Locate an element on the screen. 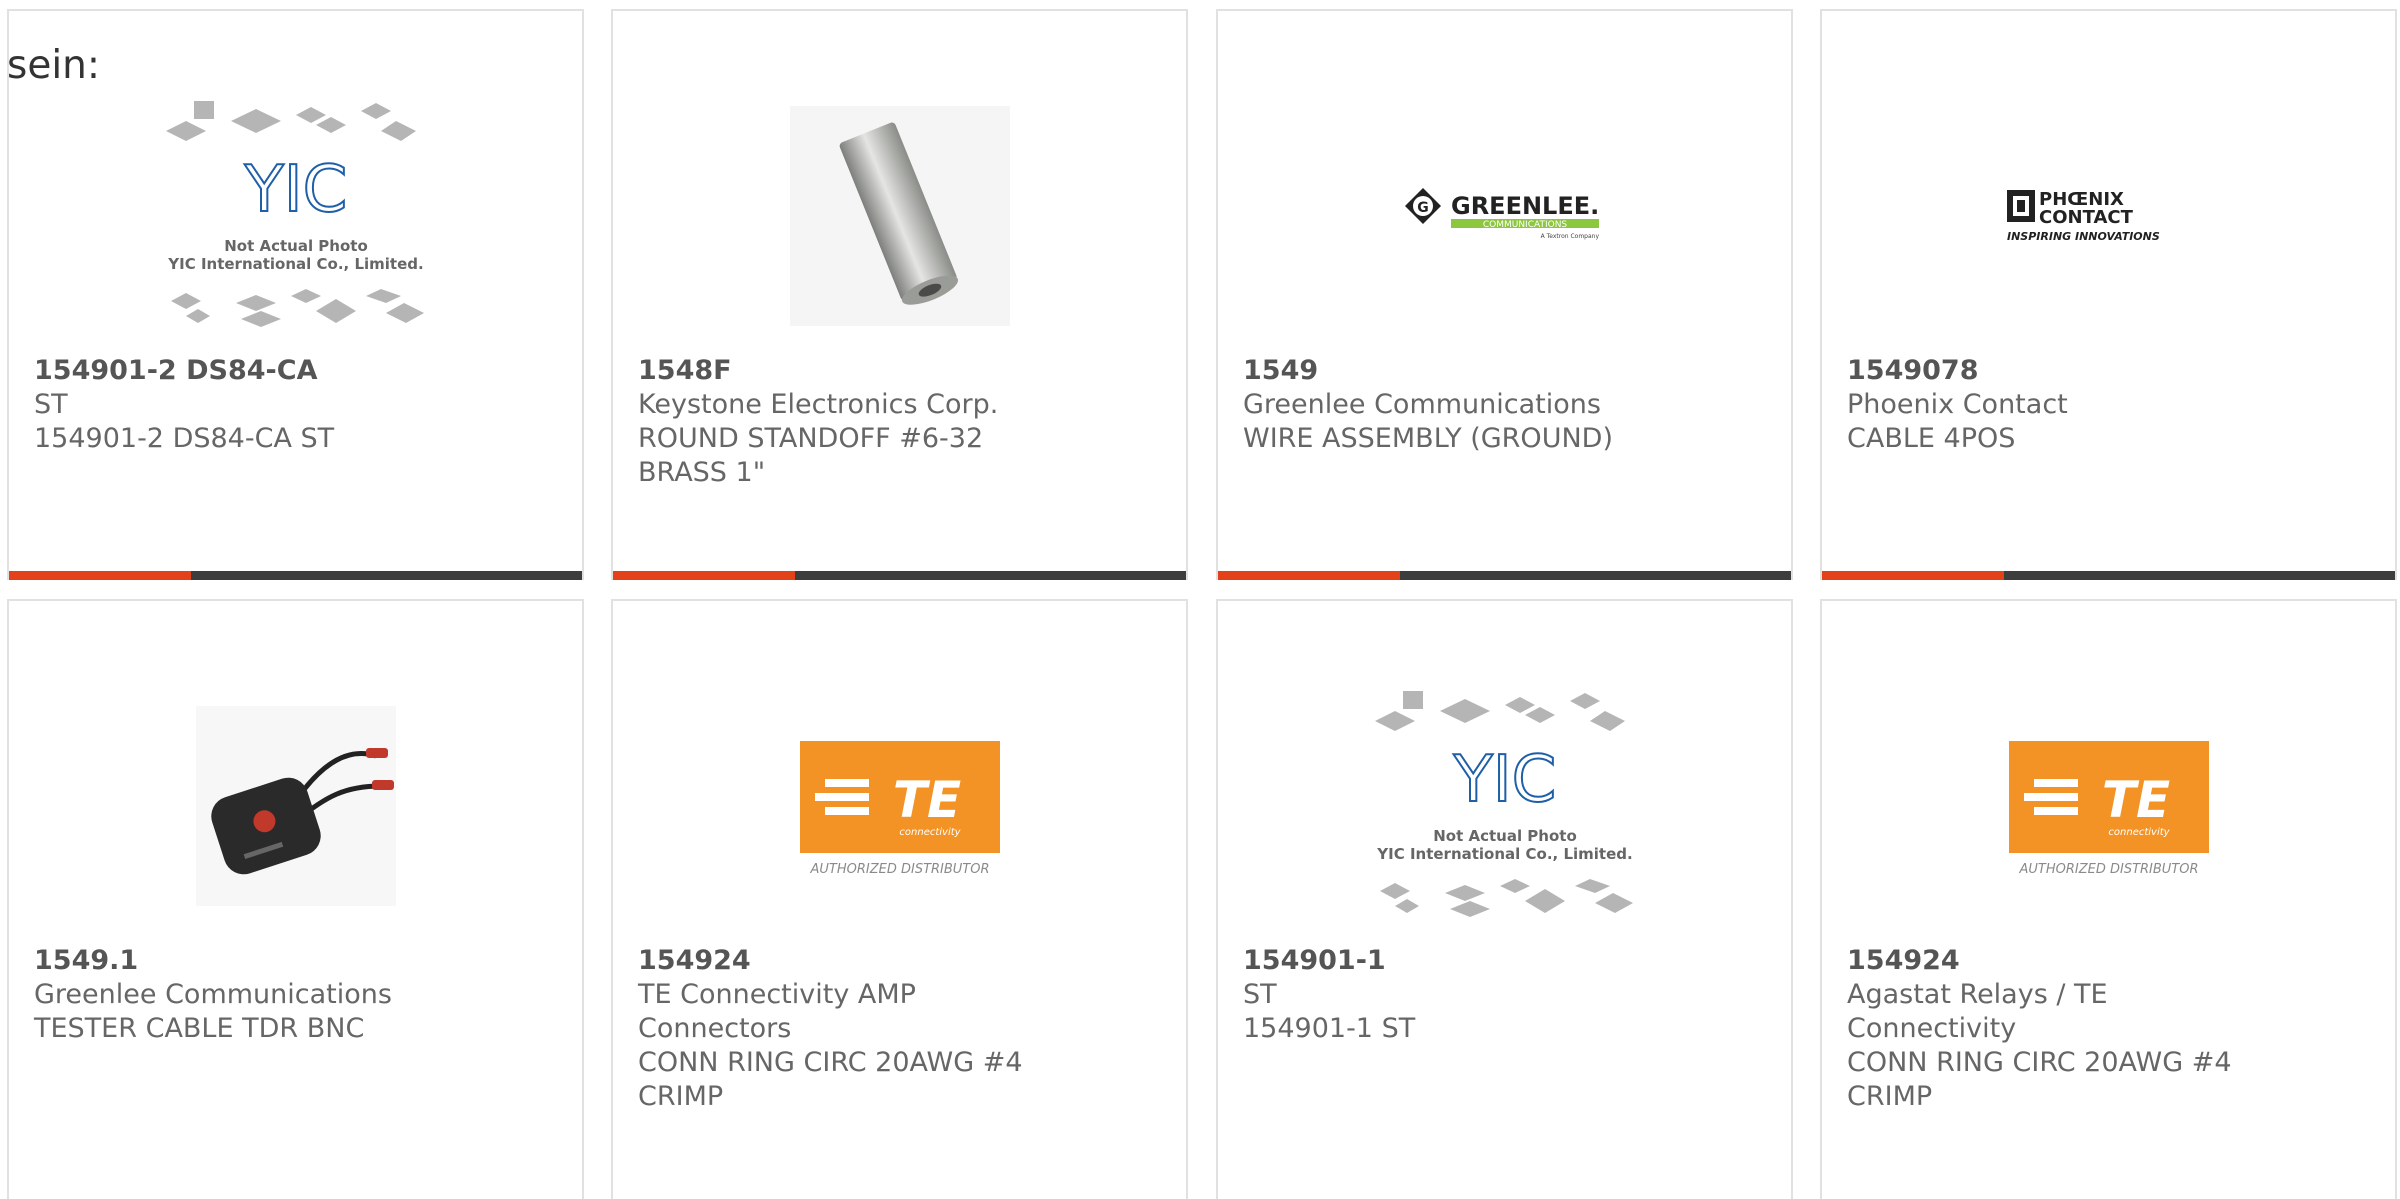  part-number: 1549 is located at coordinates (1458, 371).